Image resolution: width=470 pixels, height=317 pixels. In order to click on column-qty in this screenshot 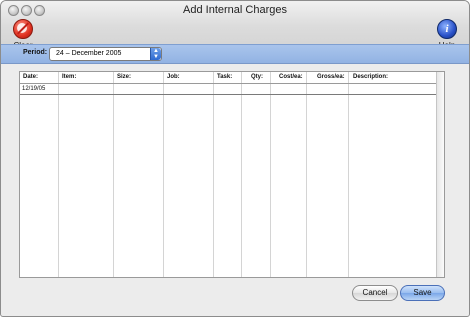, I will do `click(256, 174)`.